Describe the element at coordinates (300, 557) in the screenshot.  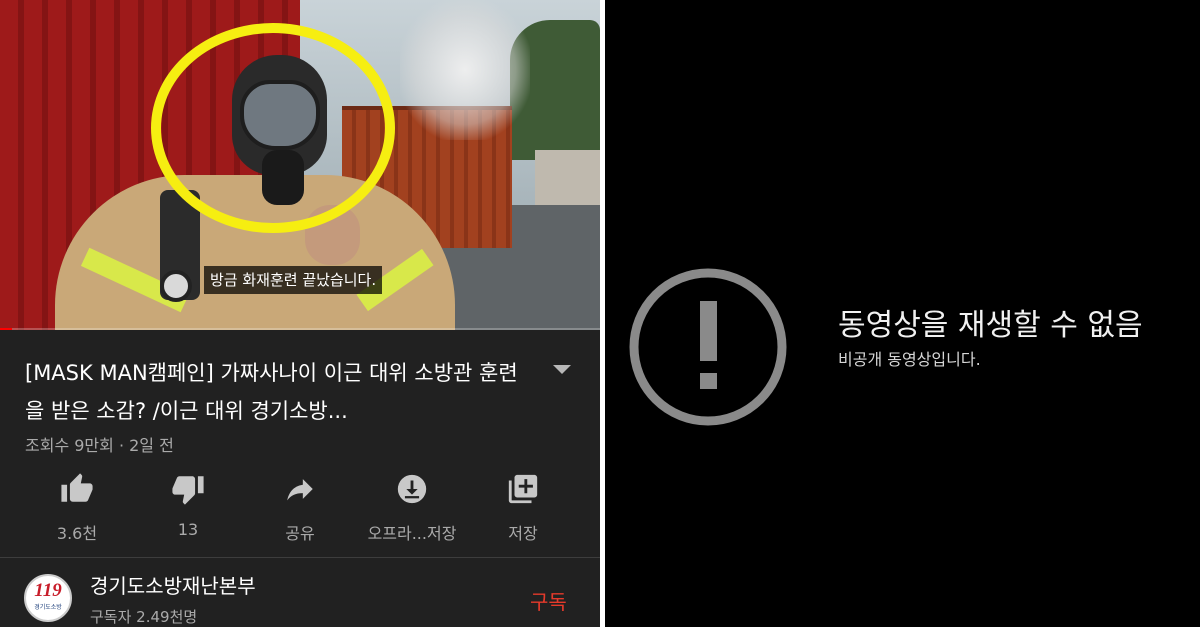
I see `divider` at that location.